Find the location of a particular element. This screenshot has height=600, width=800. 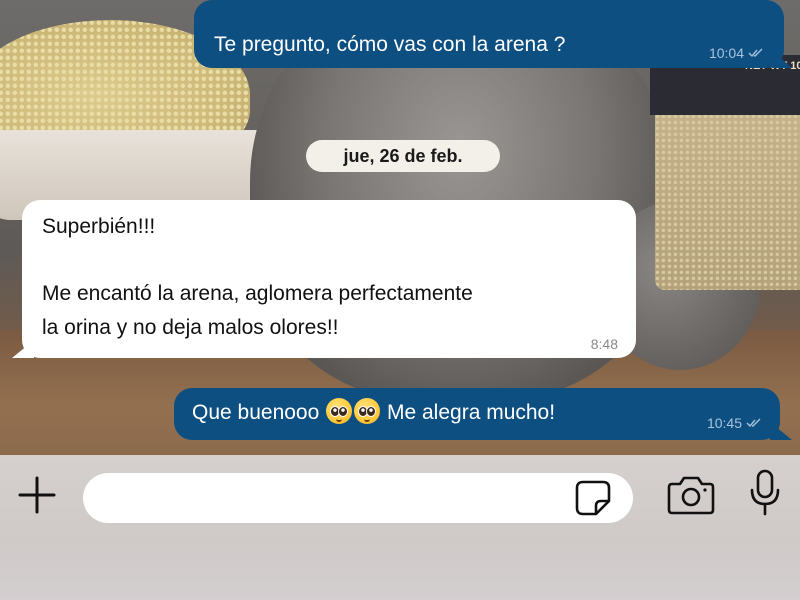

camera-icon is located at coordinates (691, 495).